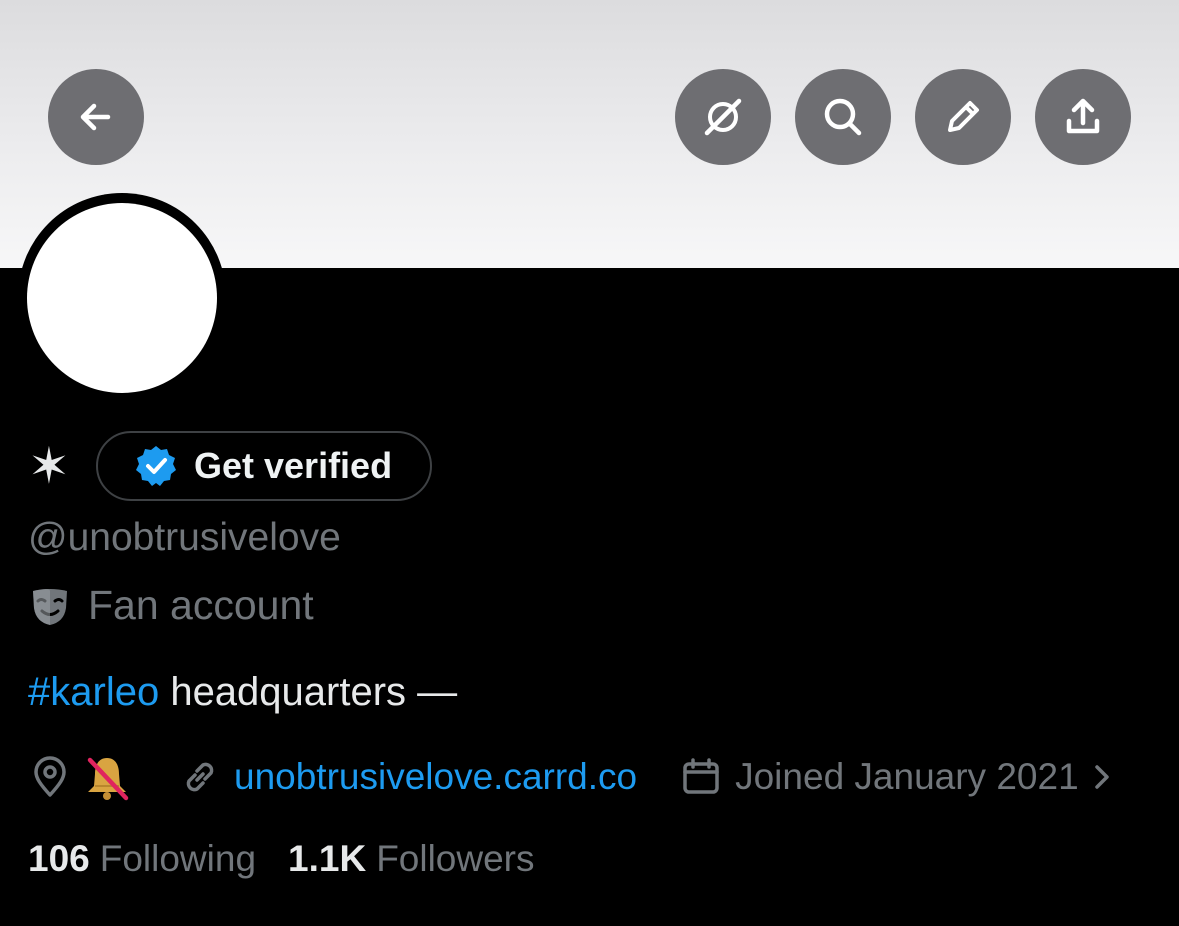  What do you see at coordinates (108, 779) in the screenshot?
I see `muted-bell-emoji` at bounding box center [108, 779].